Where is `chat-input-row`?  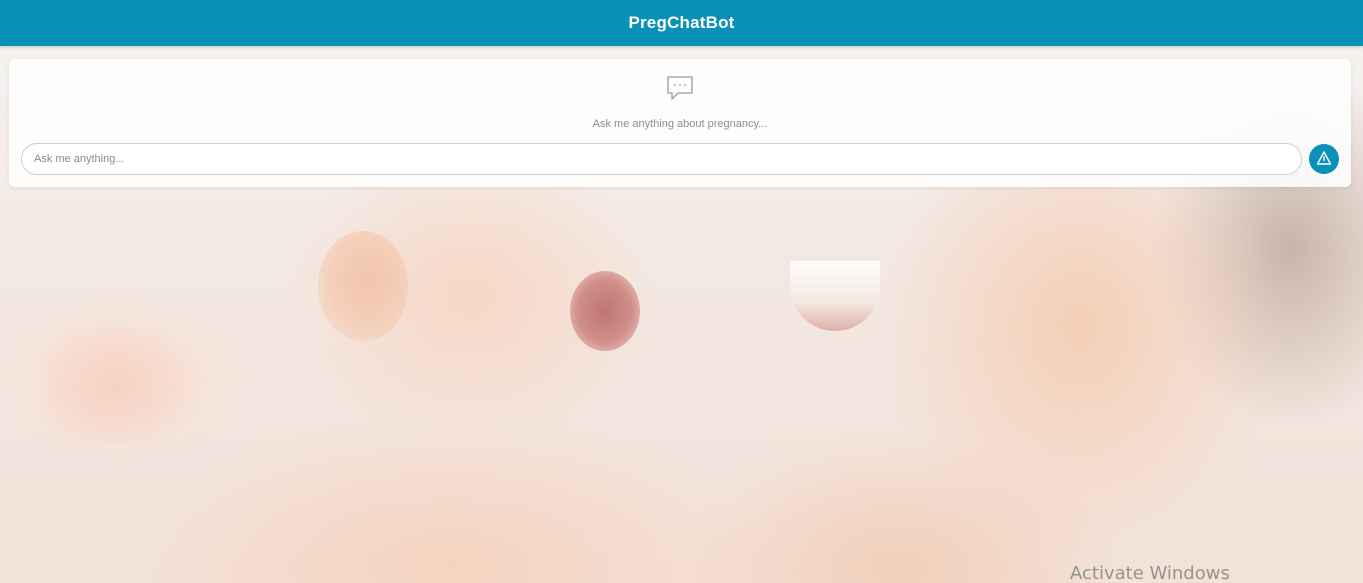 chat-input-row is located at coordinates (680, 159).